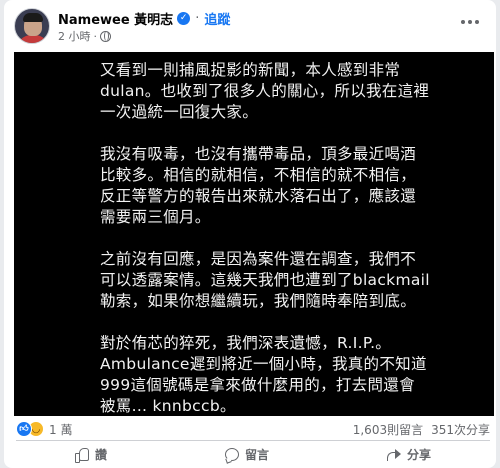 This screenshot has height=468, width=500. I want to click on author-avatar, so click(32, 26).